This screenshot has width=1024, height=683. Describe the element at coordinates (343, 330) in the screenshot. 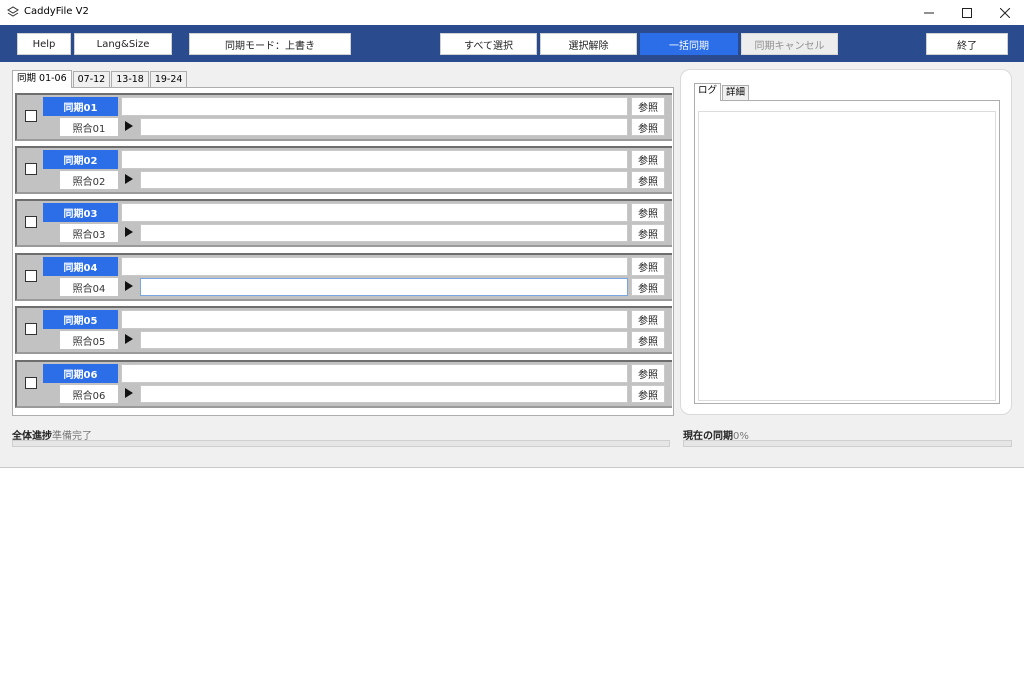

I see `sync-group-05: 同期05 参照 照合05 参照` at that location.